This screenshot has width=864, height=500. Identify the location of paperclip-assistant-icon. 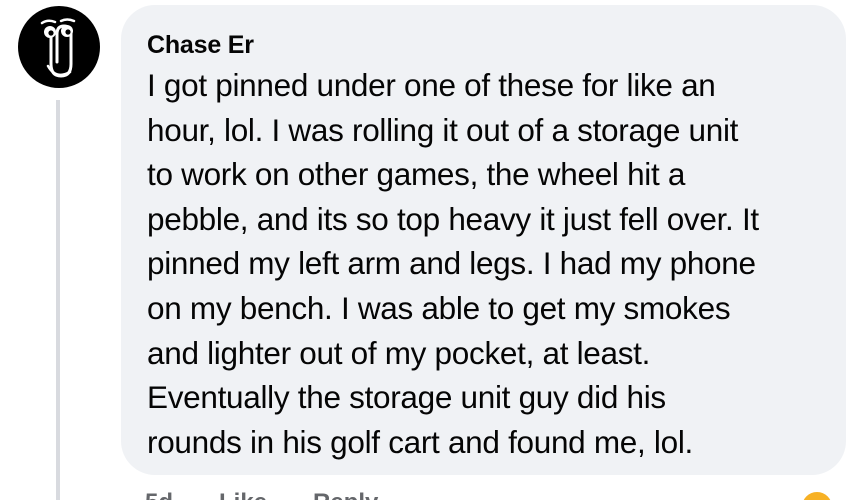
(58, 48).